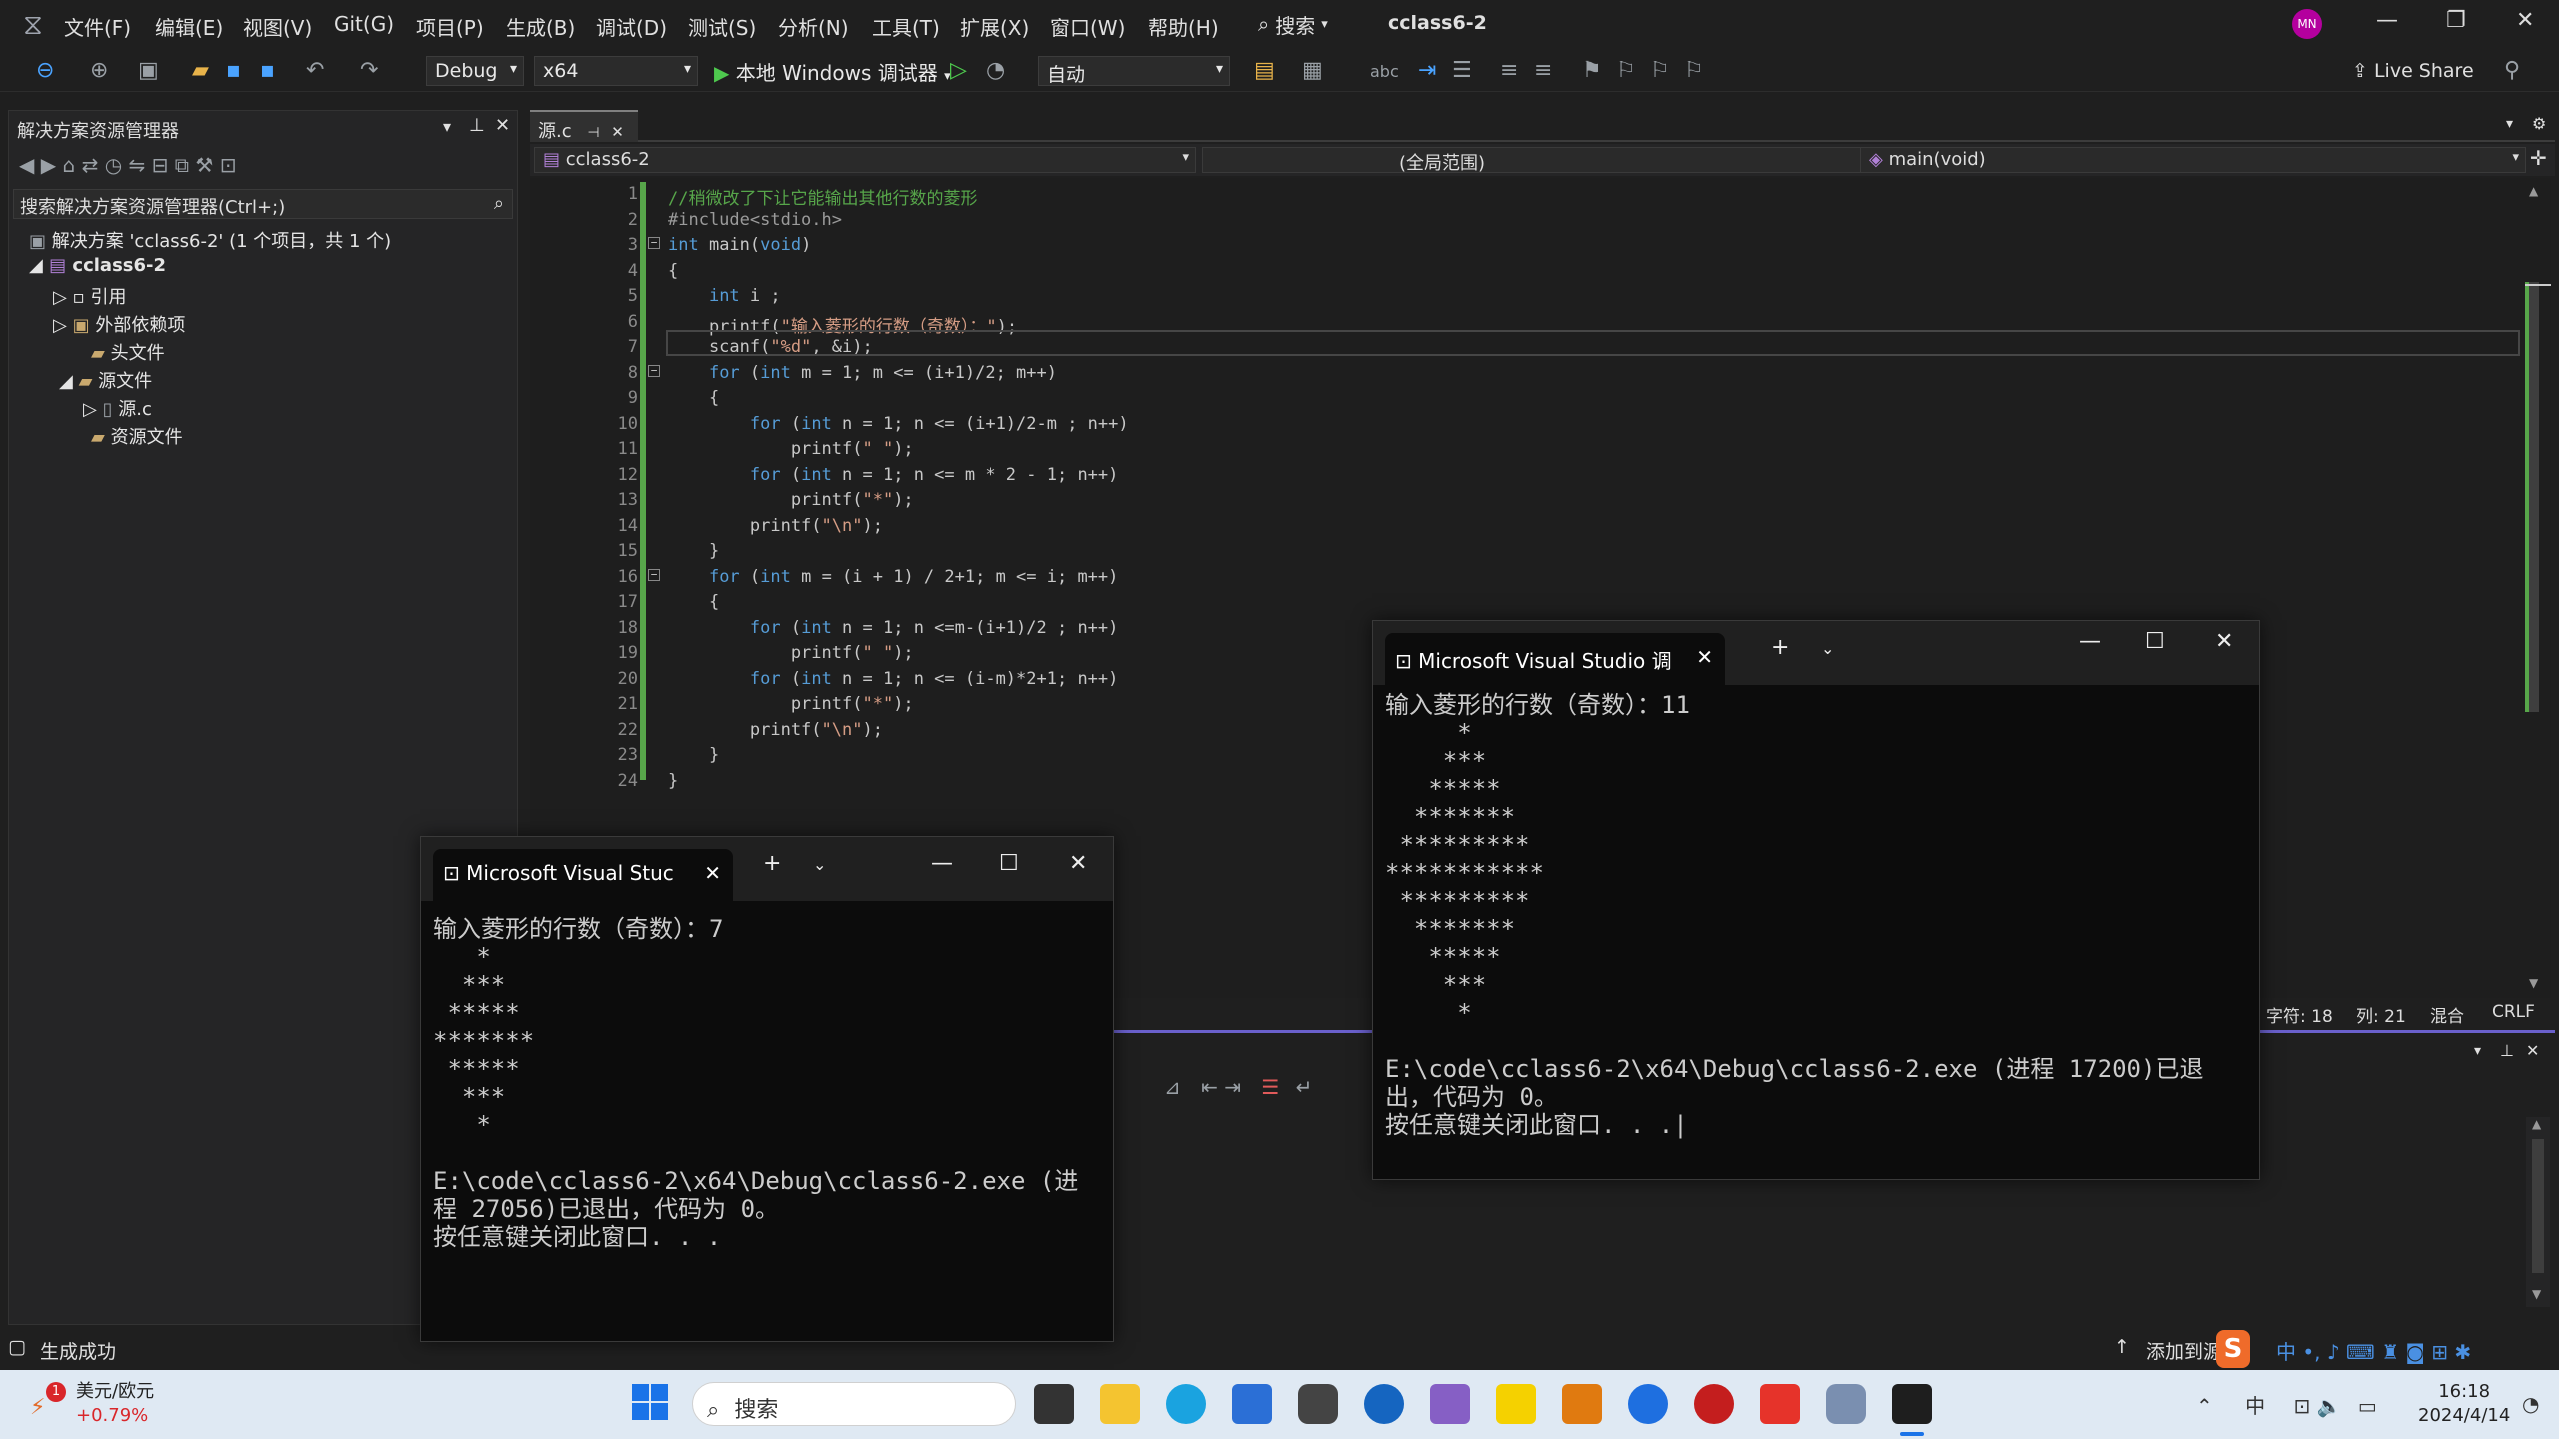 The height and width of the screenshot is (1439, 2559). Describe the element at coordinates (583, 875) in the screenshot. I see `console-tab: ⊡ Microsoft Visual Stuc ✕` at that location.